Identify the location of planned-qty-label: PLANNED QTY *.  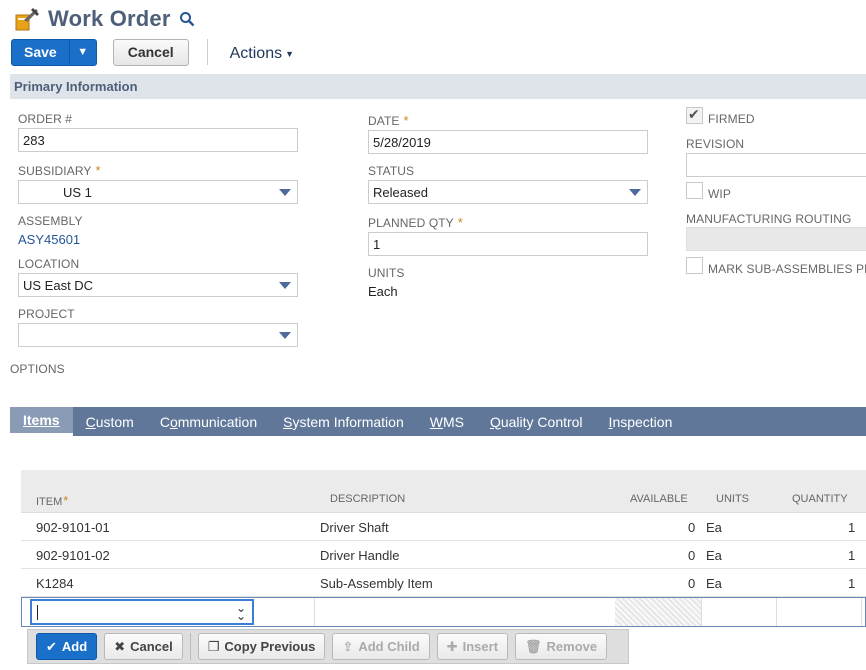
(415, 222).